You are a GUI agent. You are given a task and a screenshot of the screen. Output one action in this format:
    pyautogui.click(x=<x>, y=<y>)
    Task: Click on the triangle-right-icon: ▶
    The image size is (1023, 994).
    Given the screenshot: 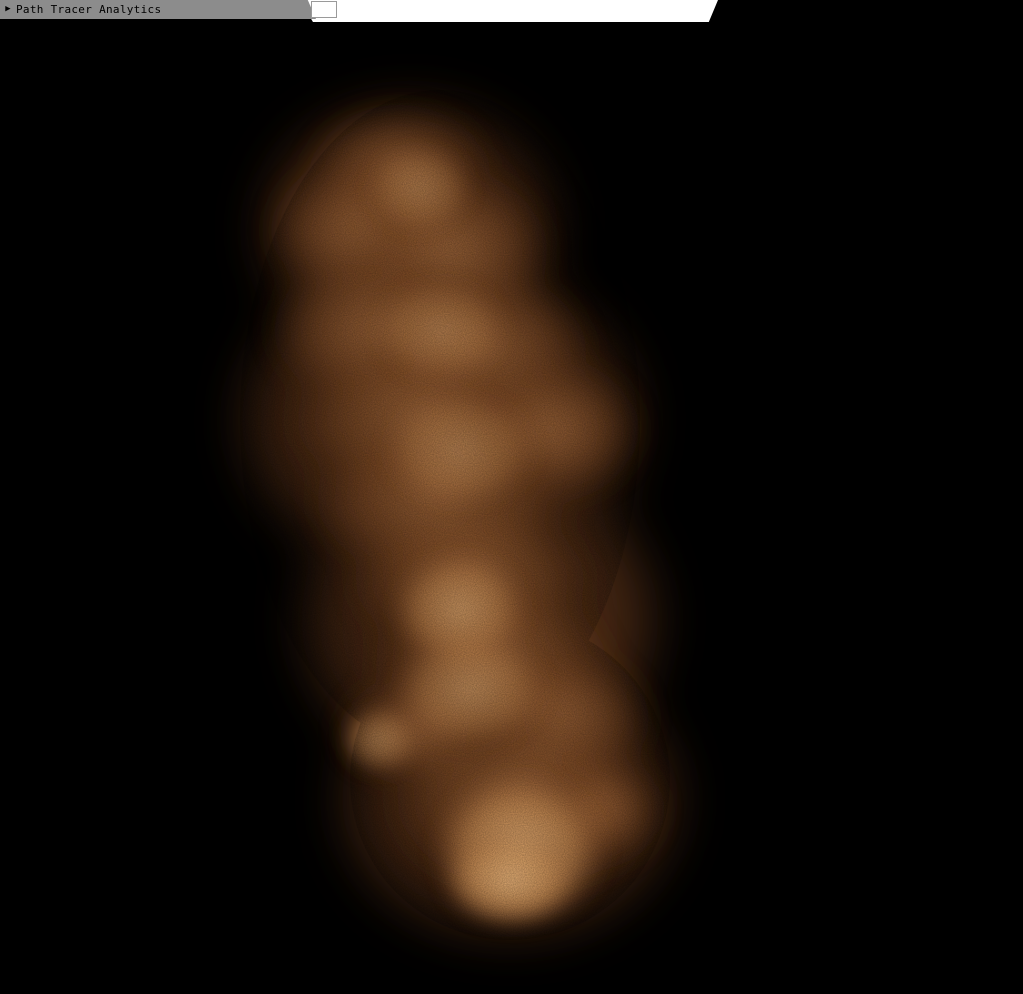 What is the action you would take?
    pyautogui.click(x=8, y=9)
    